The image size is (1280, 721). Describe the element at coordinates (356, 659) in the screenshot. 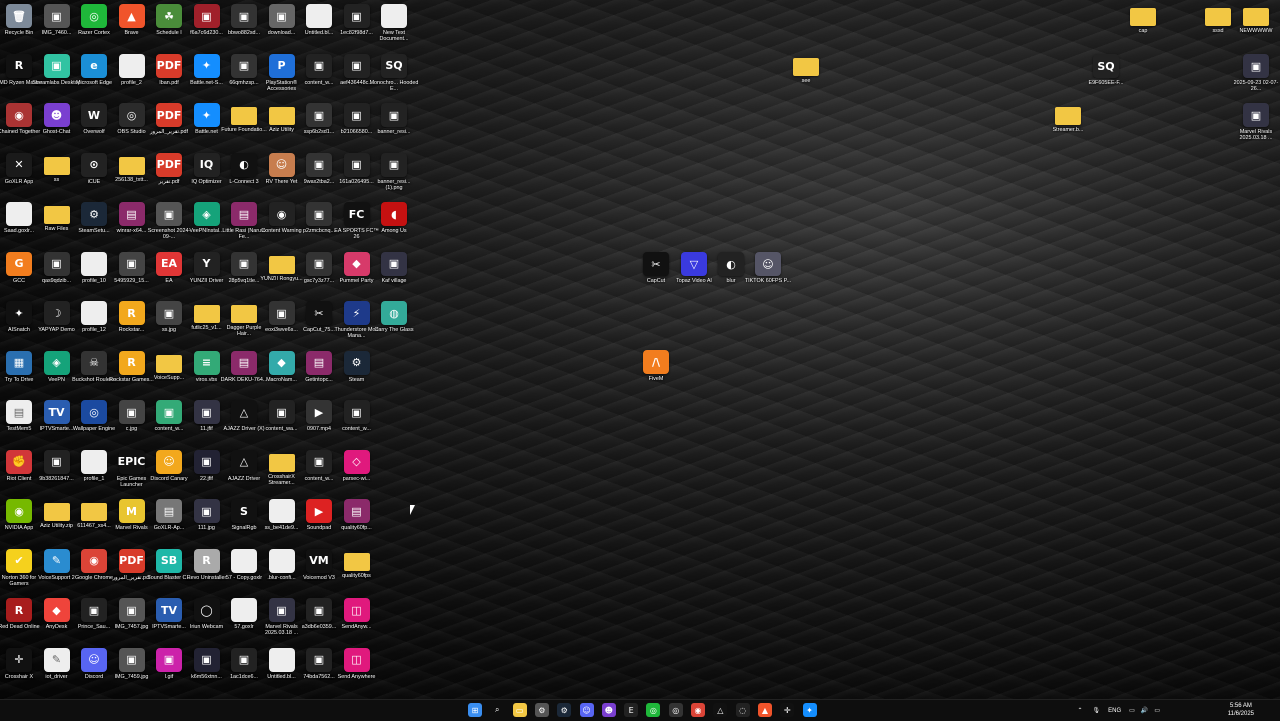

I see `send-anywhere-icon: ◫` at that location.